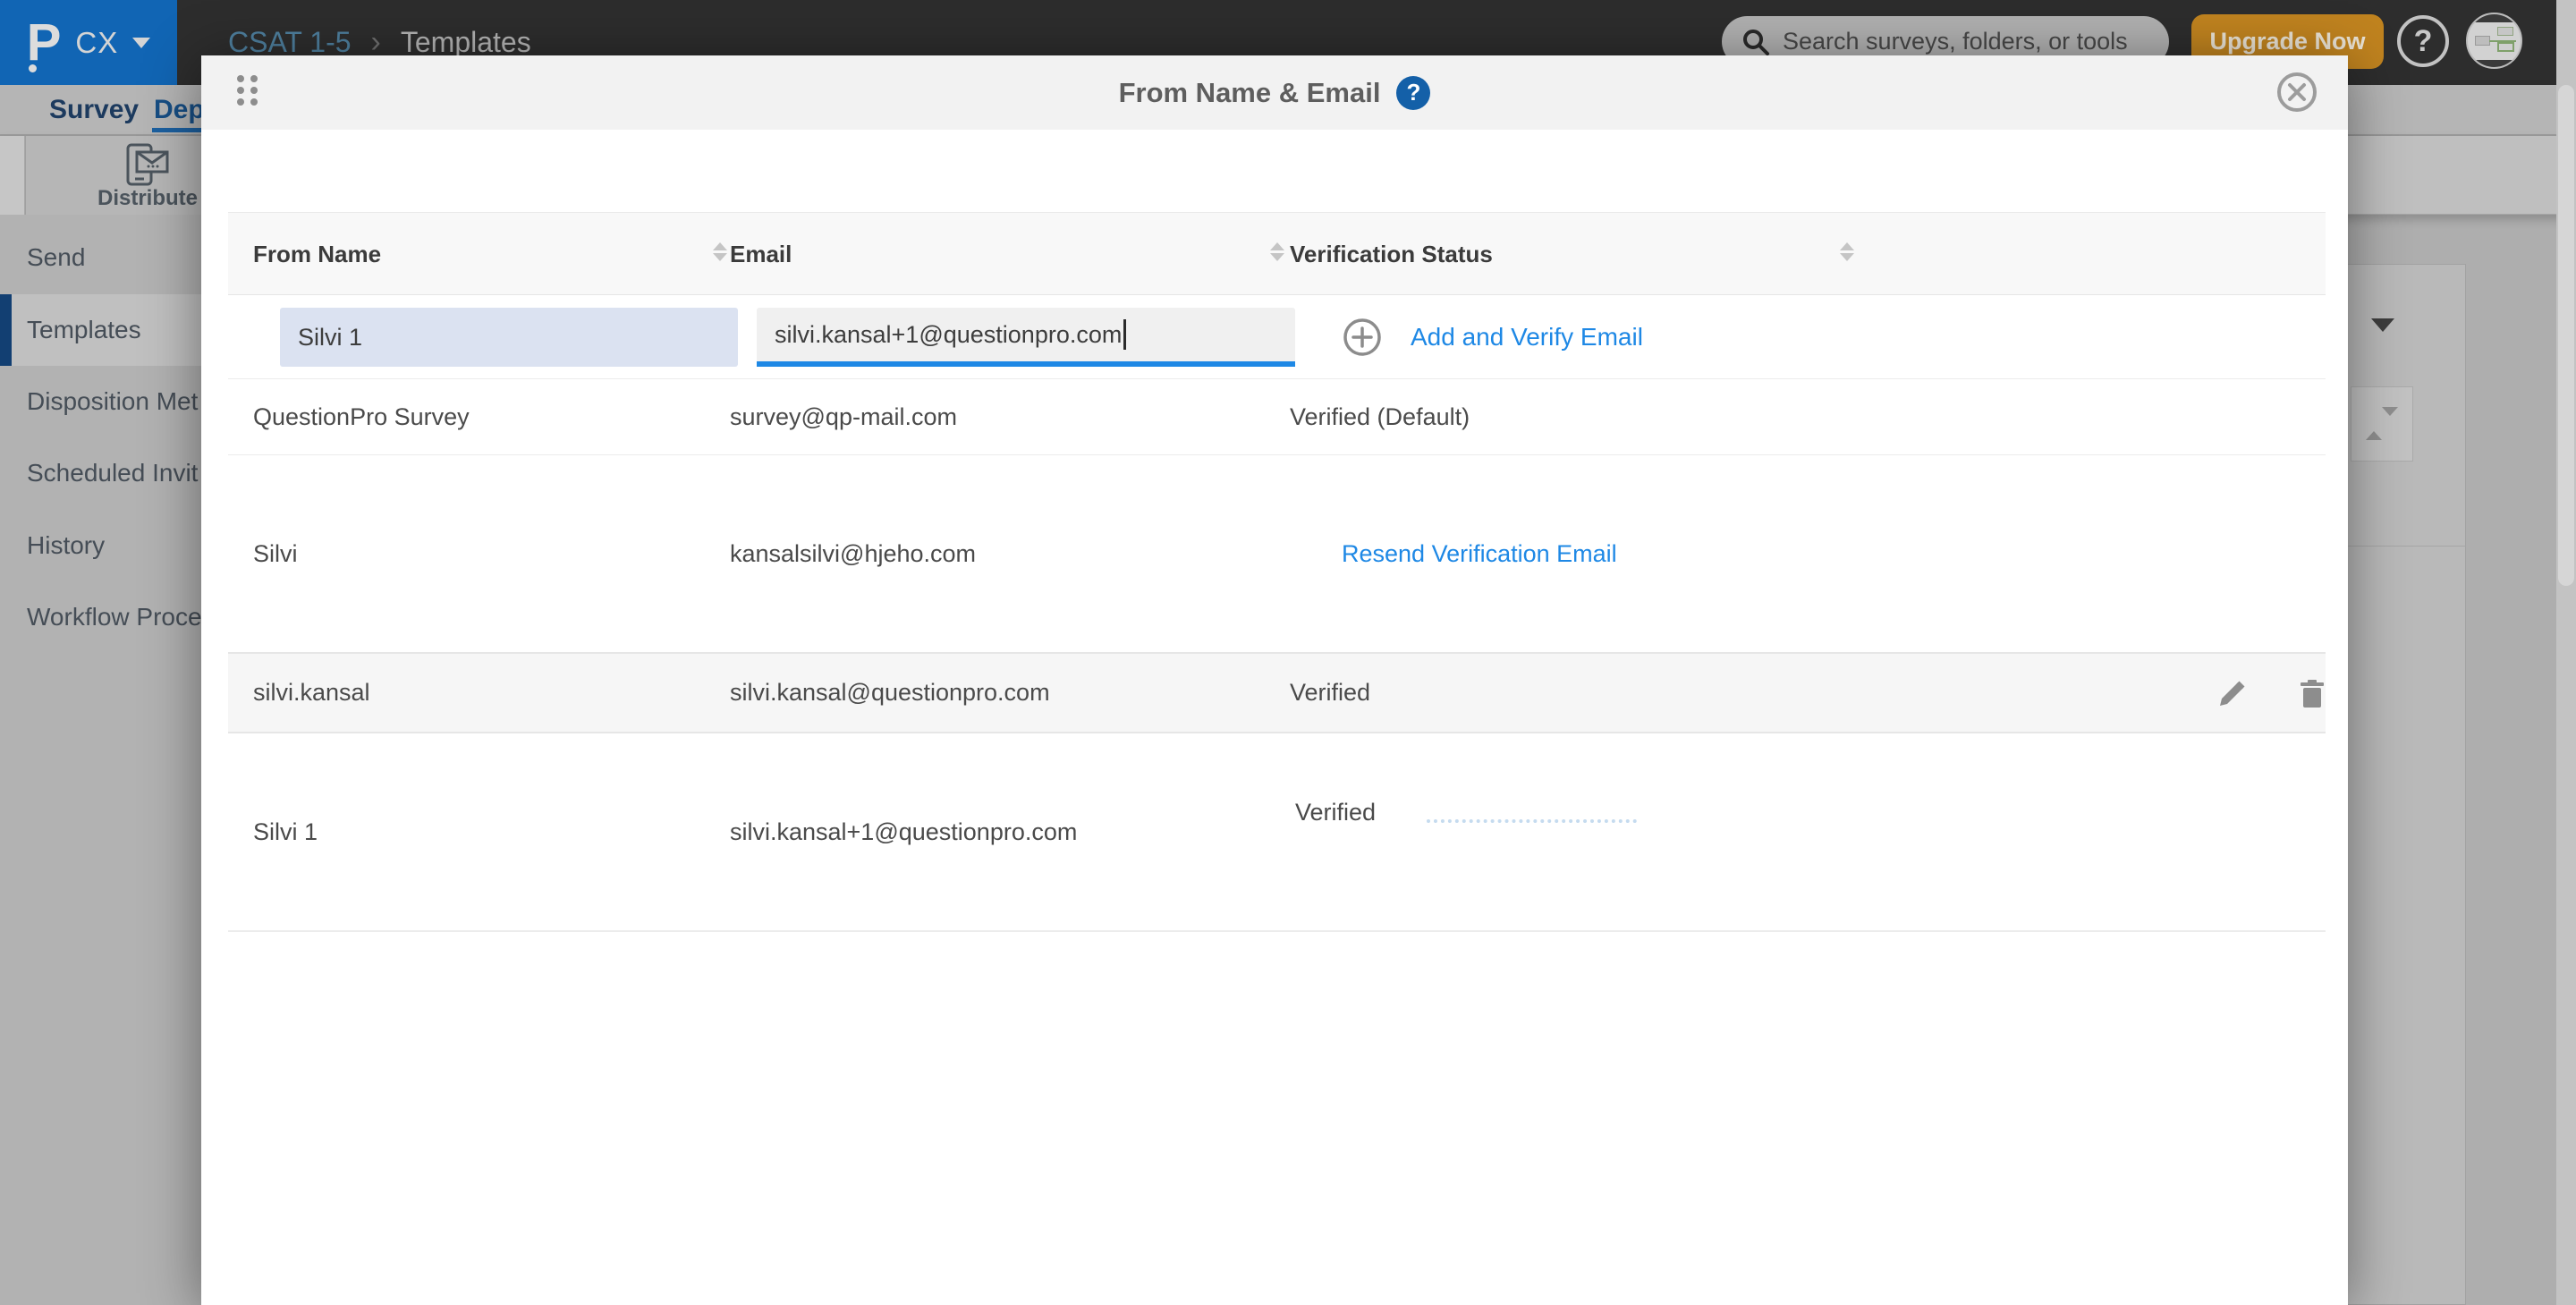 The height and width of the screenshot is (1305, 2576). What do you see at coordinates (843, 416) in the screenshot?
I see `cell-email: survey@qp-mail.com` at bounding box center [843, 416].